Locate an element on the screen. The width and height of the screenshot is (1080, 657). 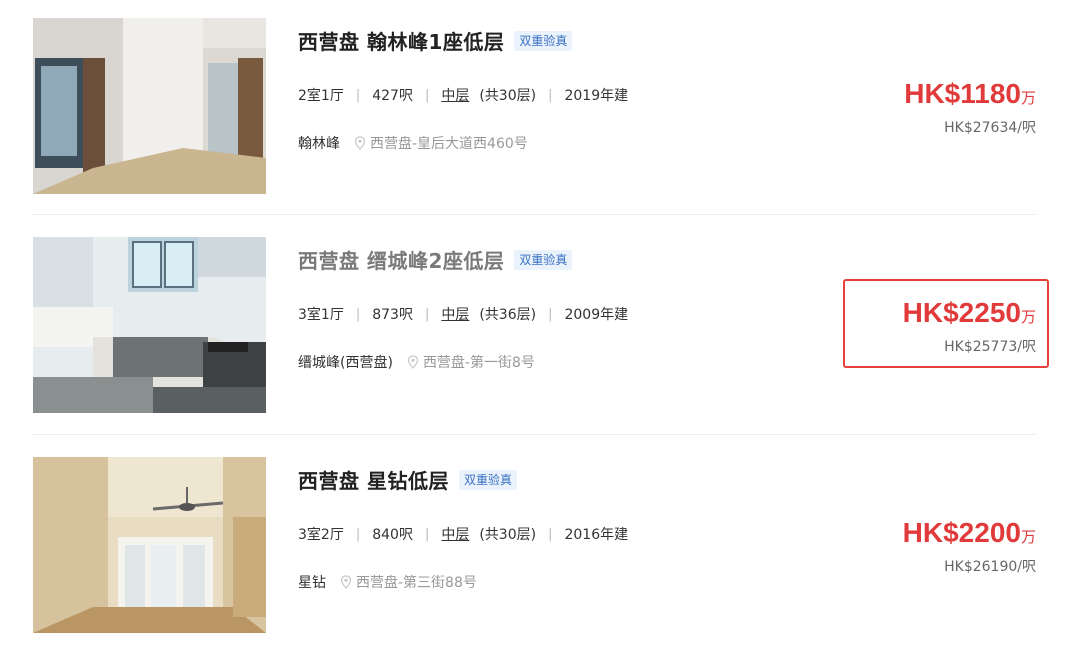
floor-area: 873呎 is located at coordinates (392, 315).